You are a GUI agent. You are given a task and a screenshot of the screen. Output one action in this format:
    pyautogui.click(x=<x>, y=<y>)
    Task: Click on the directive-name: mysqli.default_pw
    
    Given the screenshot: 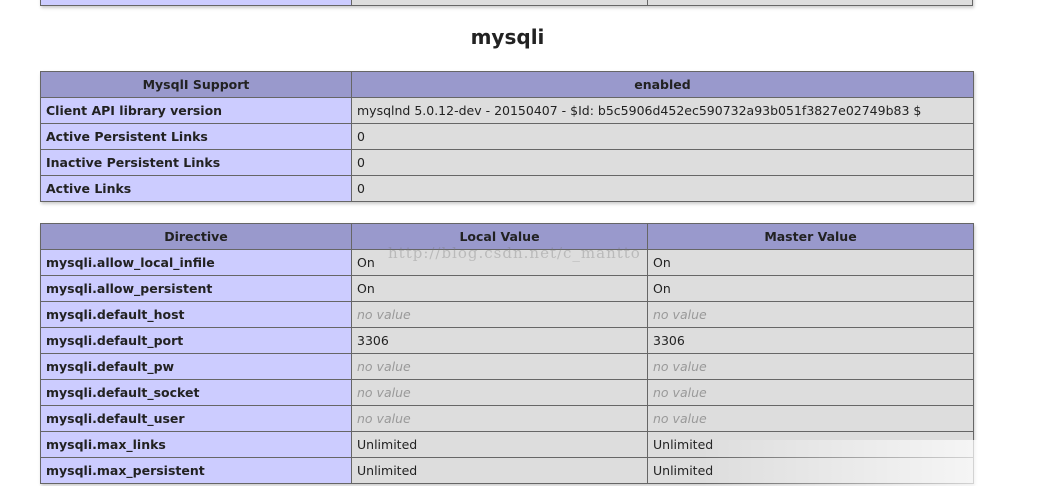 What is the action you would take?
    pyautogui.click(x=196, y=366)
    